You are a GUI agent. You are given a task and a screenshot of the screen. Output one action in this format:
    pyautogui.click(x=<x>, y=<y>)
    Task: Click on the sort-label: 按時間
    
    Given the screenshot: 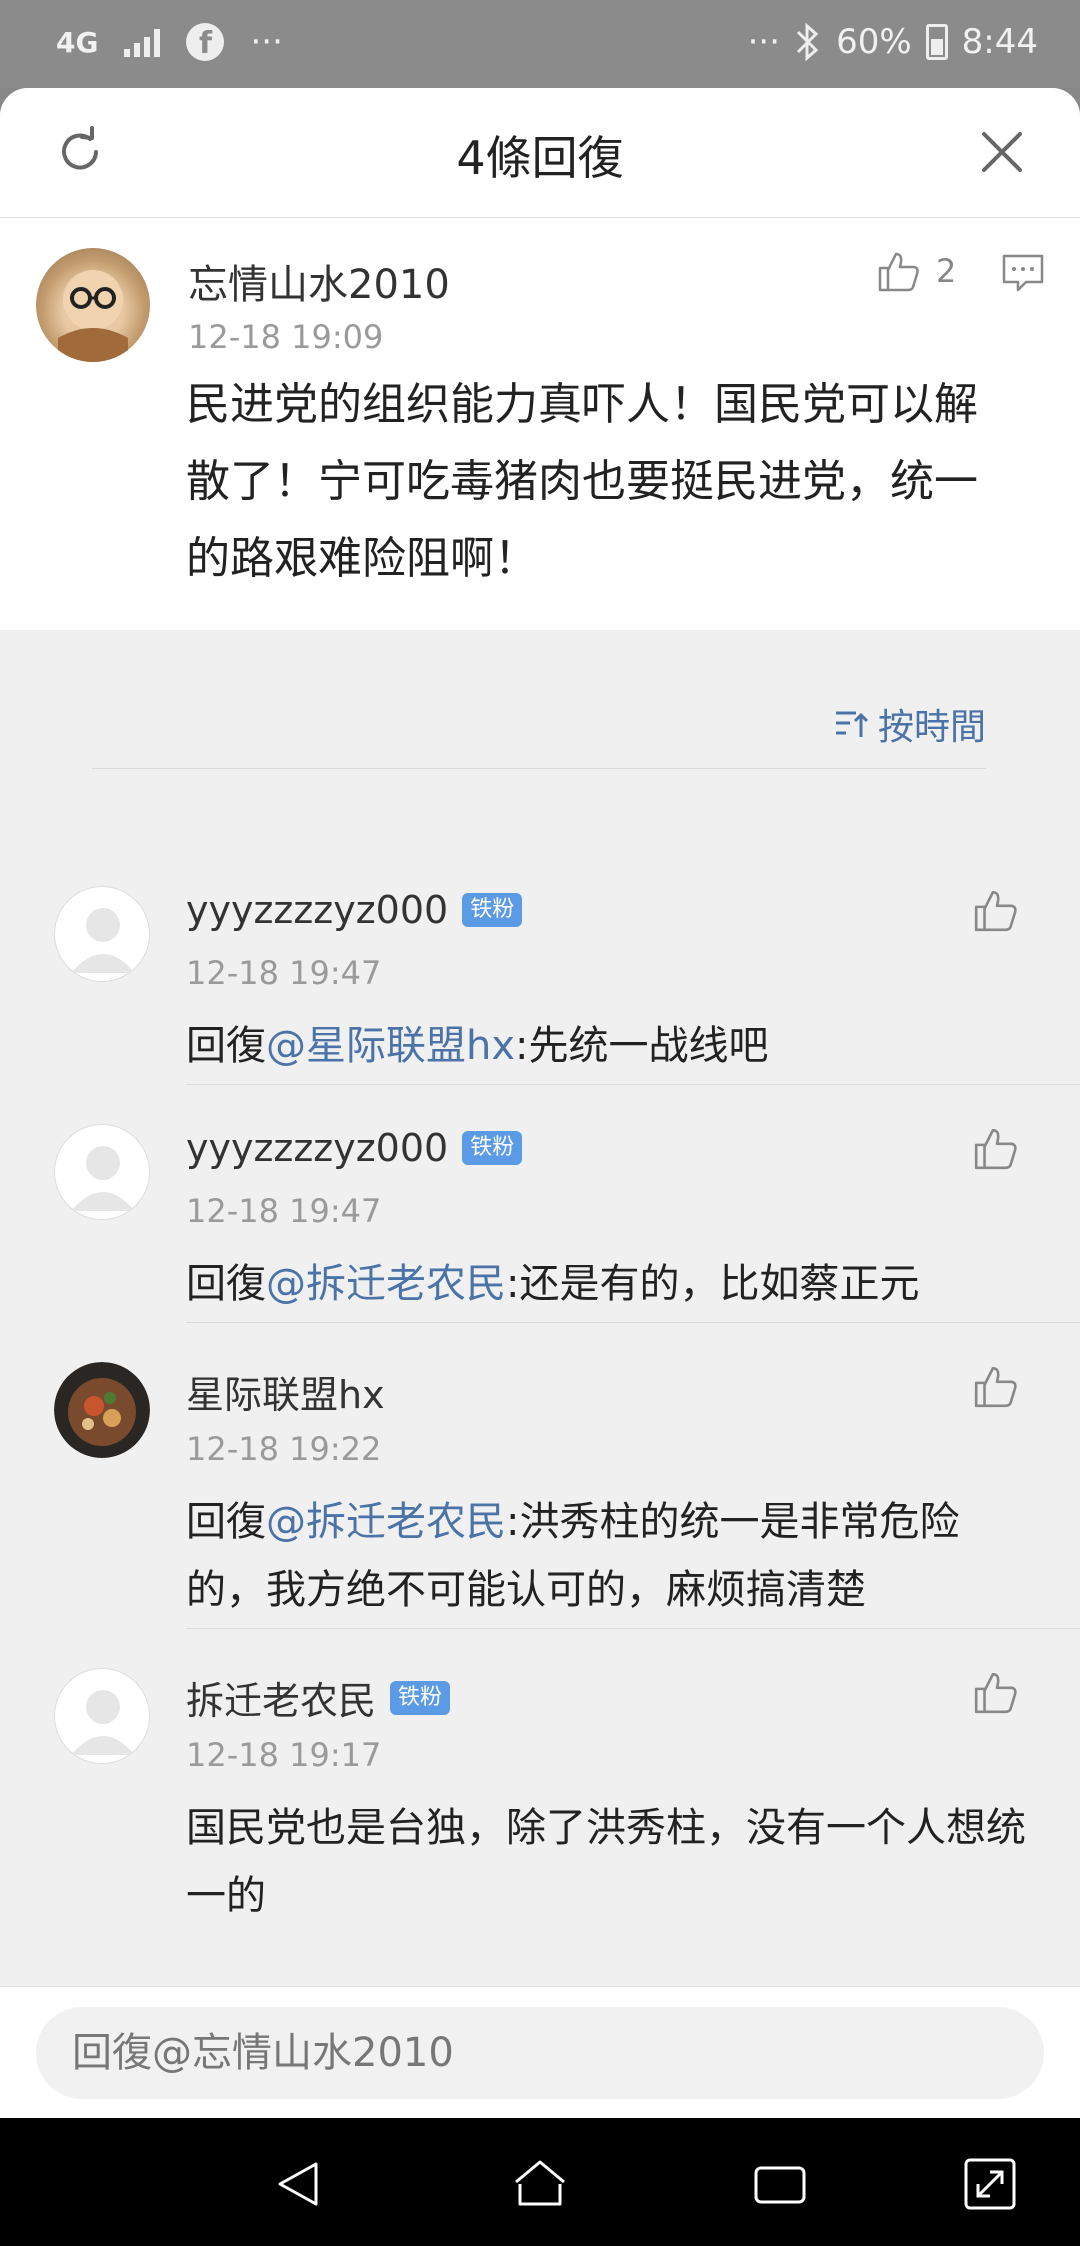 What is the action you would take?
    pyautogui.click(x=931, y=727)
    